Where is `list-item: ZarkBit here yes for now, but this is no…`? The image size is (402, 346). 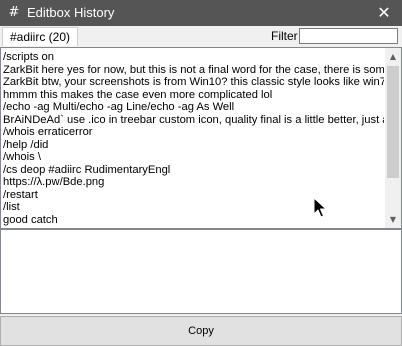
list-item: ZarkBit here yes for now, but this is no… is located at coordinates (193, 70).